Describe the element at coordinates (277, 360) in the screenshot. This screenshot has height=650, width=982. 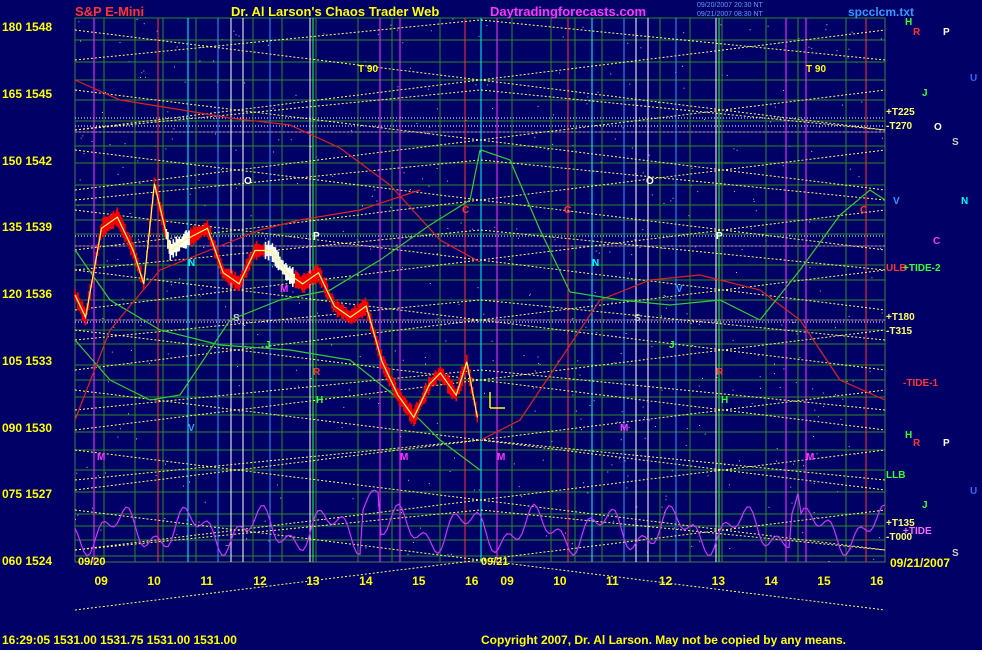
I see `llb-curve-day1` at that location.